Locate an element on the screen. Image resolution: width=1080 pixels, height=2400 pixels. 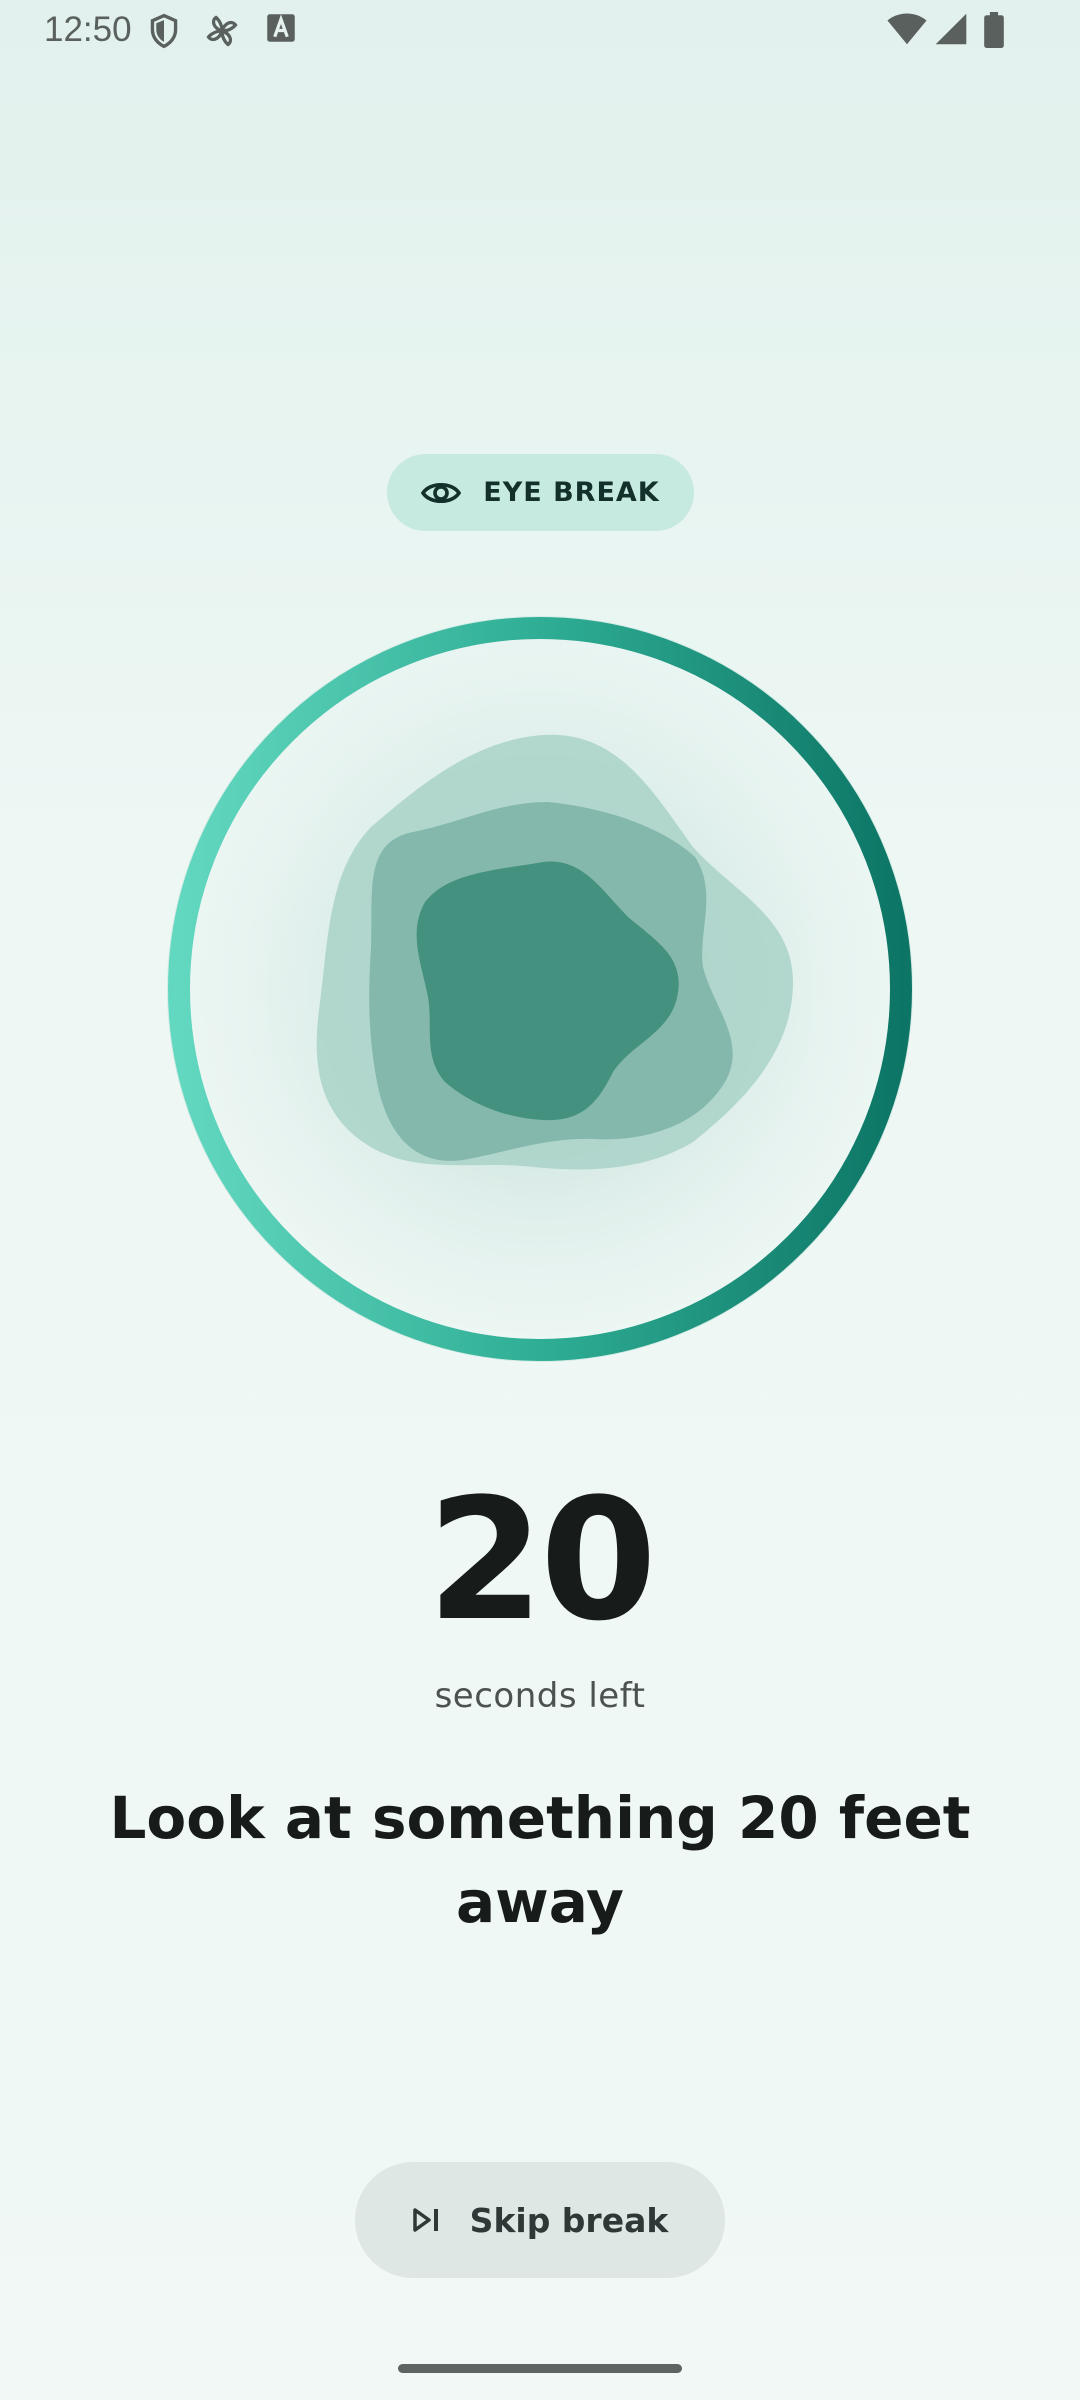
shield-icon is located at coordinates (164, 31).